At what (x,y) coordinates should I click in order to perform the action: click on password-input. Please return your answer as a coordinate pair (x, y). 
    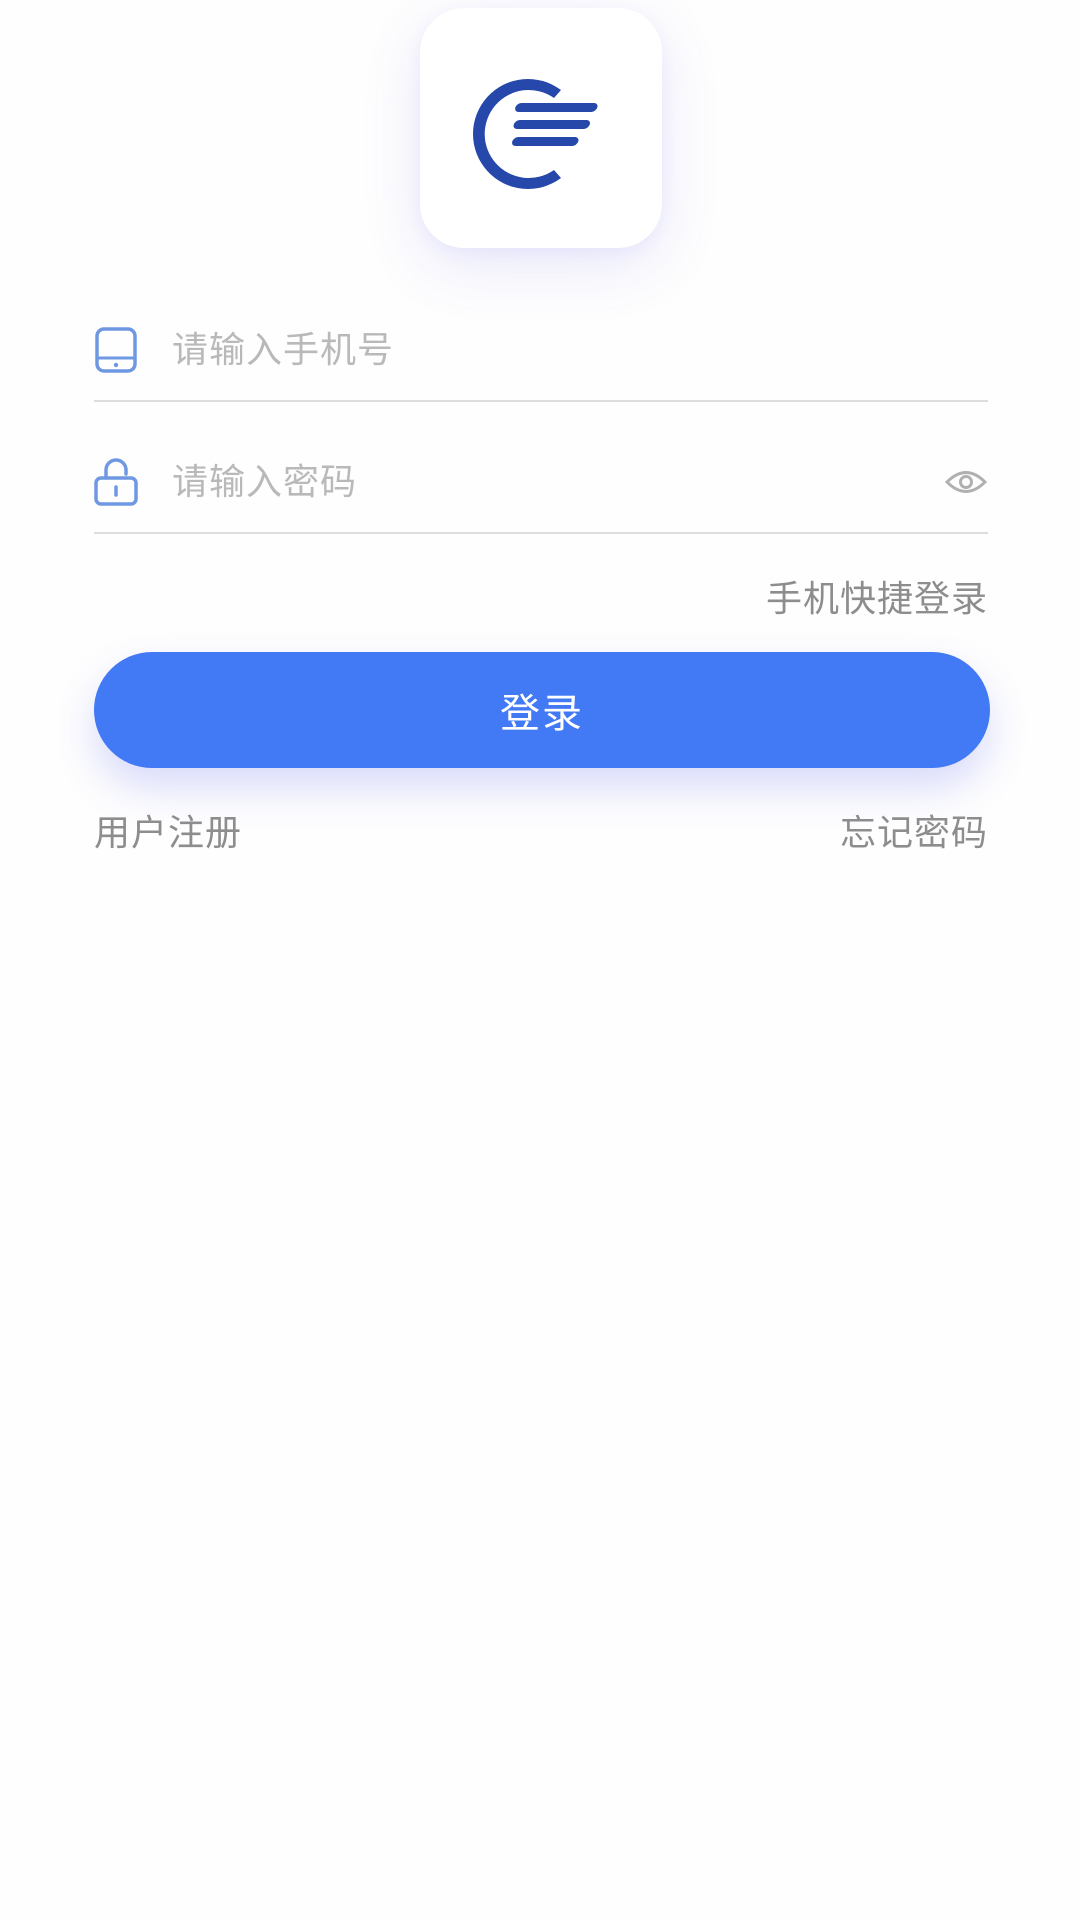
    Looking at the image, I should click on (558, 482).